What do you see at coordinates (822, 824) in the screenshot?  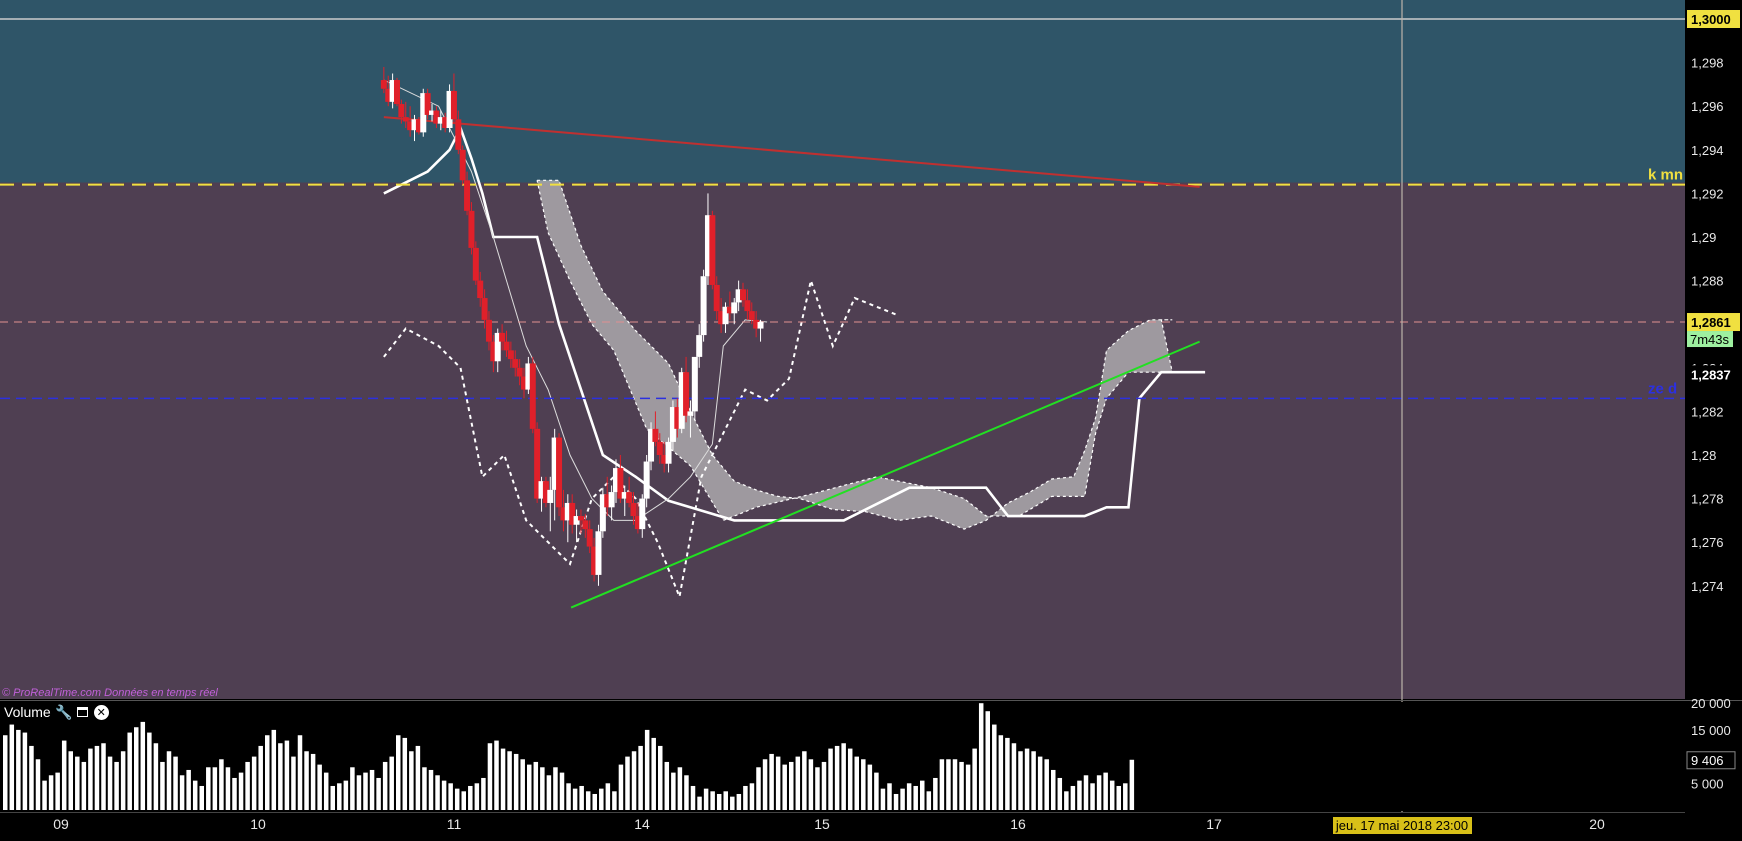 I see `time-tick: 15` at bounding box center [822, 824].